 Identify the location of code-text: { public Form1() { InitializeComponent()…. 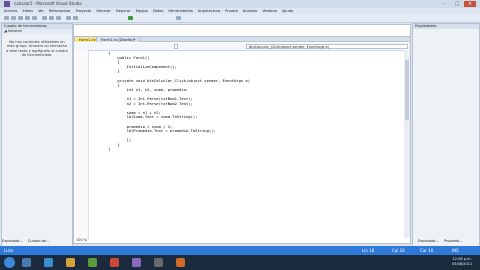
(170, 101).